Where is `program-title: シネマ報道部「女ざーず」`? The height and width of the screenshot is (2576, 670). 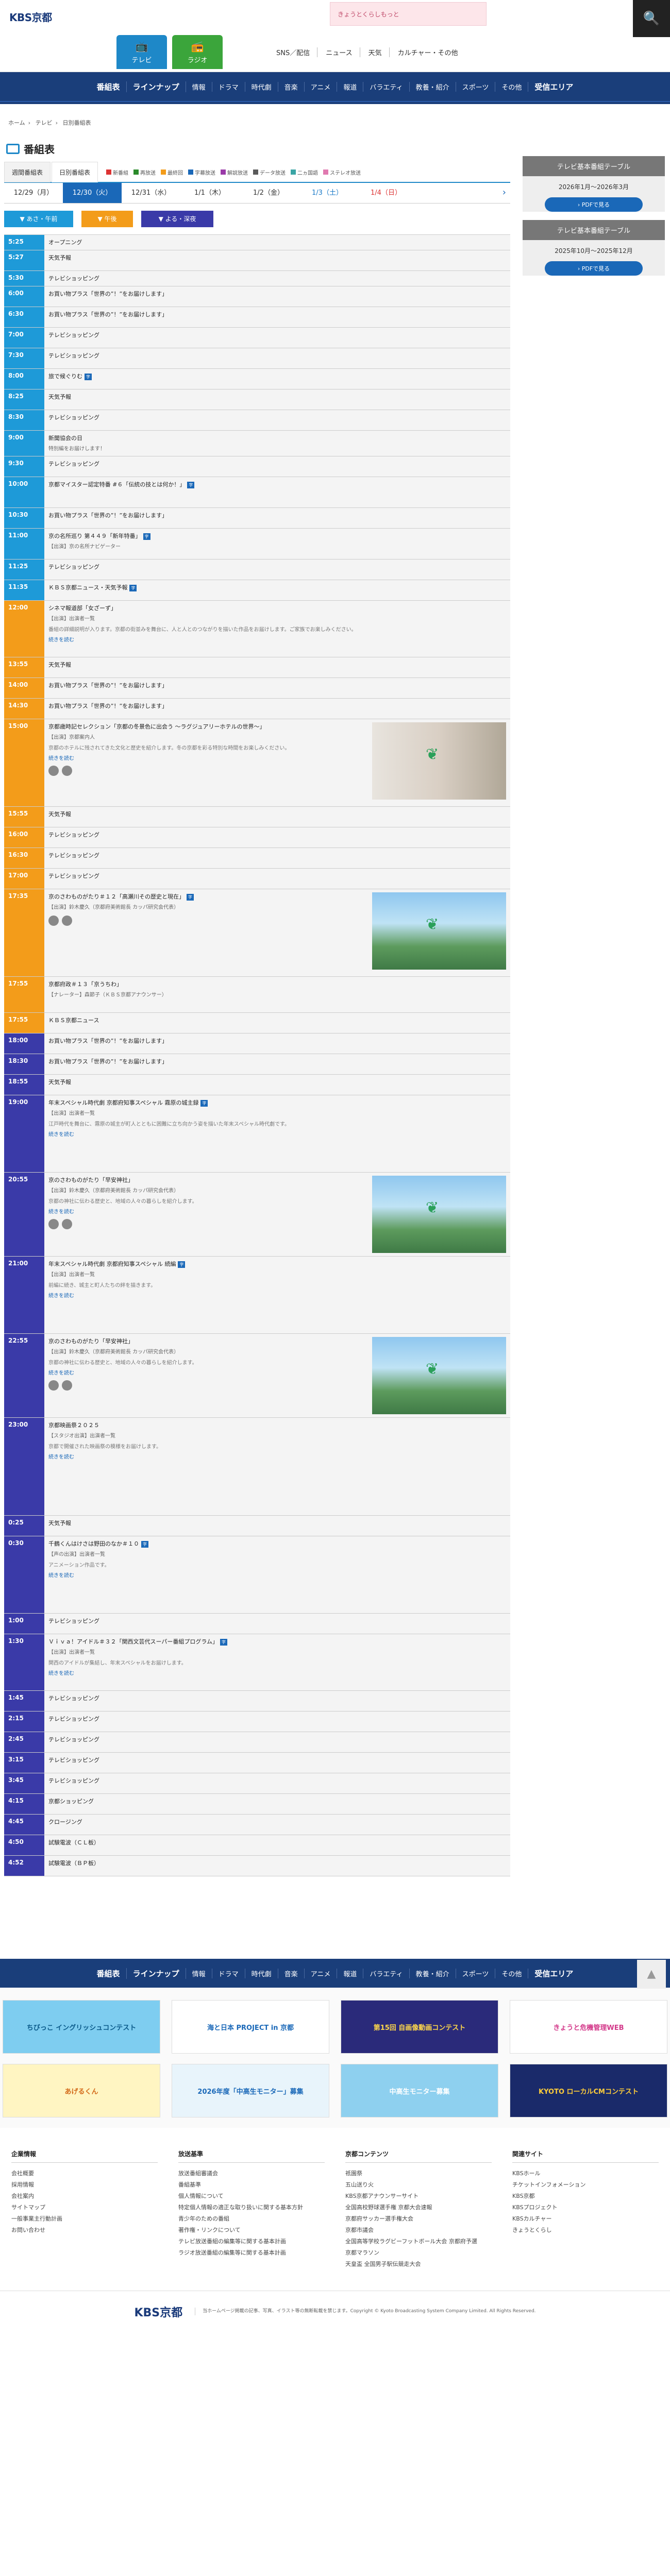 program-title: シネマ報道部「女ざーず」 is located at coordinates (277, 608).